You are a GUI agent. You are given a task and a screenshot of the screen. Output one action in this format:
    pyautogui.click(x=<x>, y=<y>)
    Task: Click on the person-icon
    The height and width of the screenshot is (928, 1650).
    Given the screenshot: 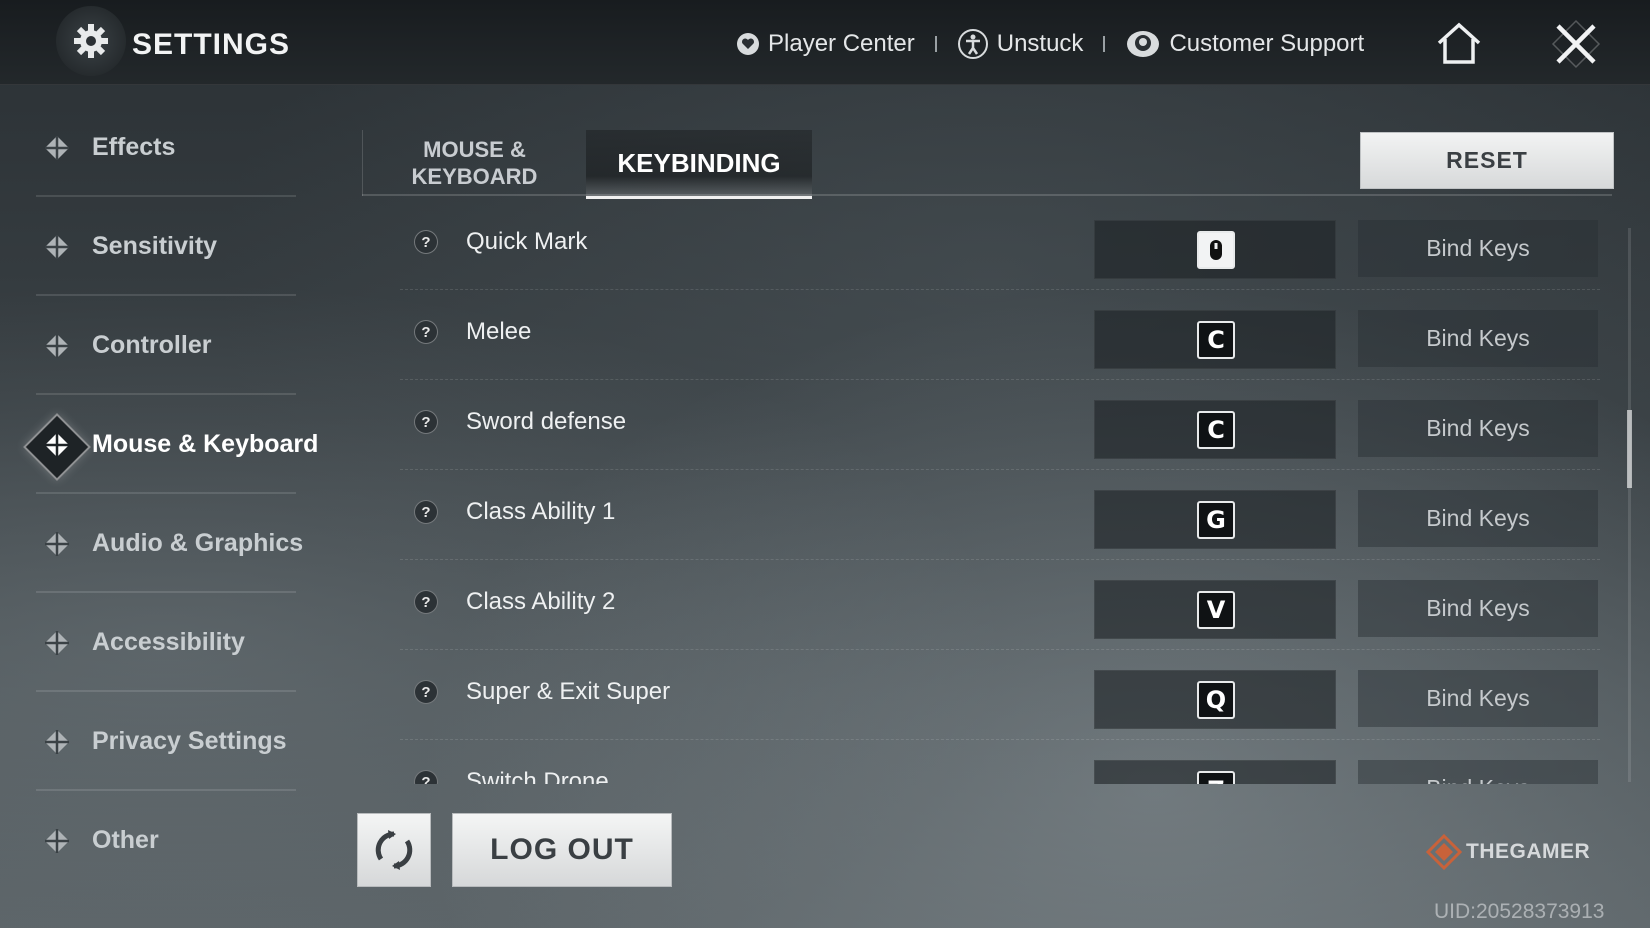 What is the action you would take?
    pyautogui.click(x=972, y=44)
    